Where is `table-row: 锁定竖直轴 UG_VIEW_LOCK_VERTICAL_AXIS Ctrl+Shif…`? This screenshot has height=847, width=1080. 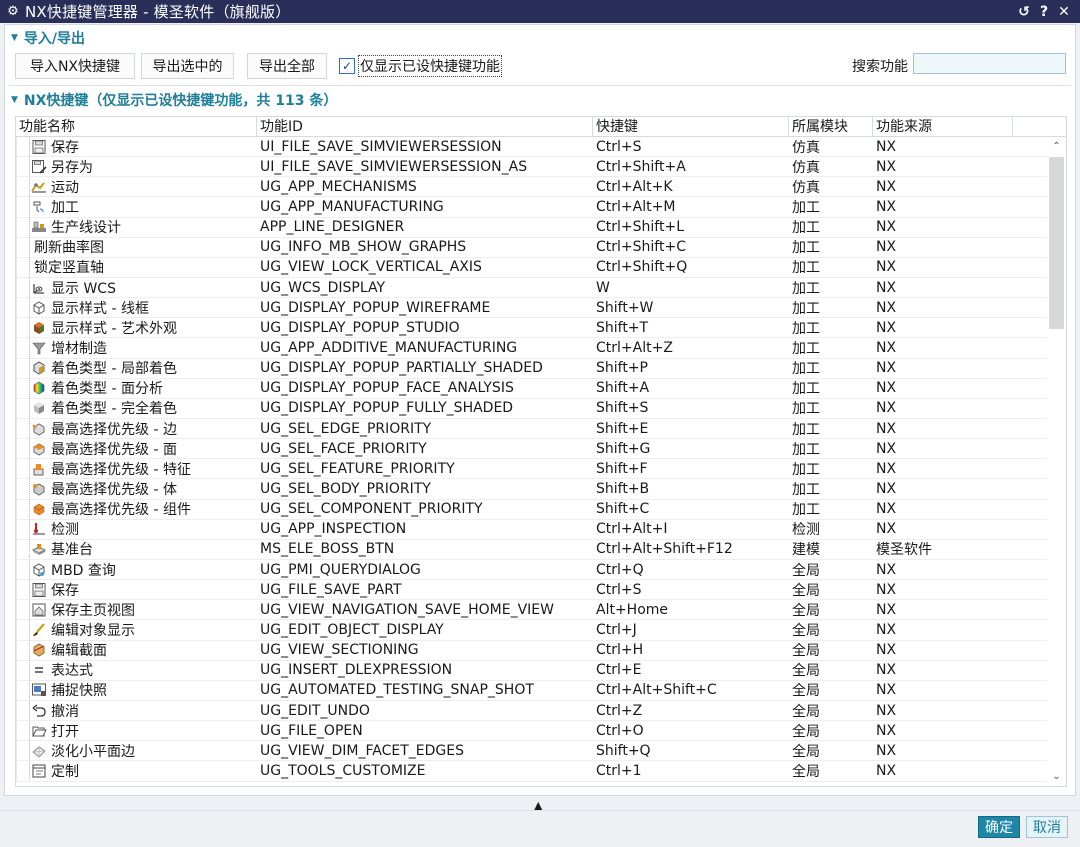 table-row: 锁定竖直轴 UG_VIEW_LOCK_VERTICAL_AXIS Ctrl+Shif… is located at coordinates (531, 267).